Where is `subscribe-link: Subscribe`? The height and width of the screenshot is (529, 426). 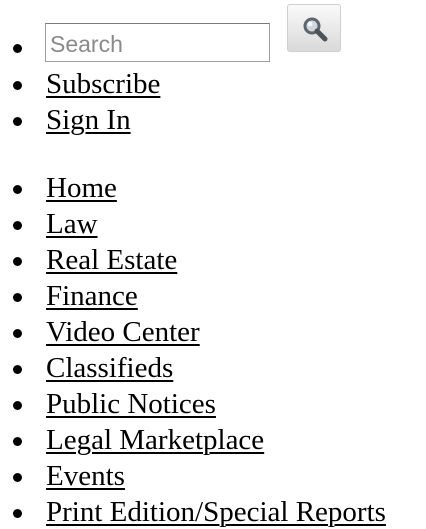 subscribe-link: Subscribe is located at coordinates (103, 84).